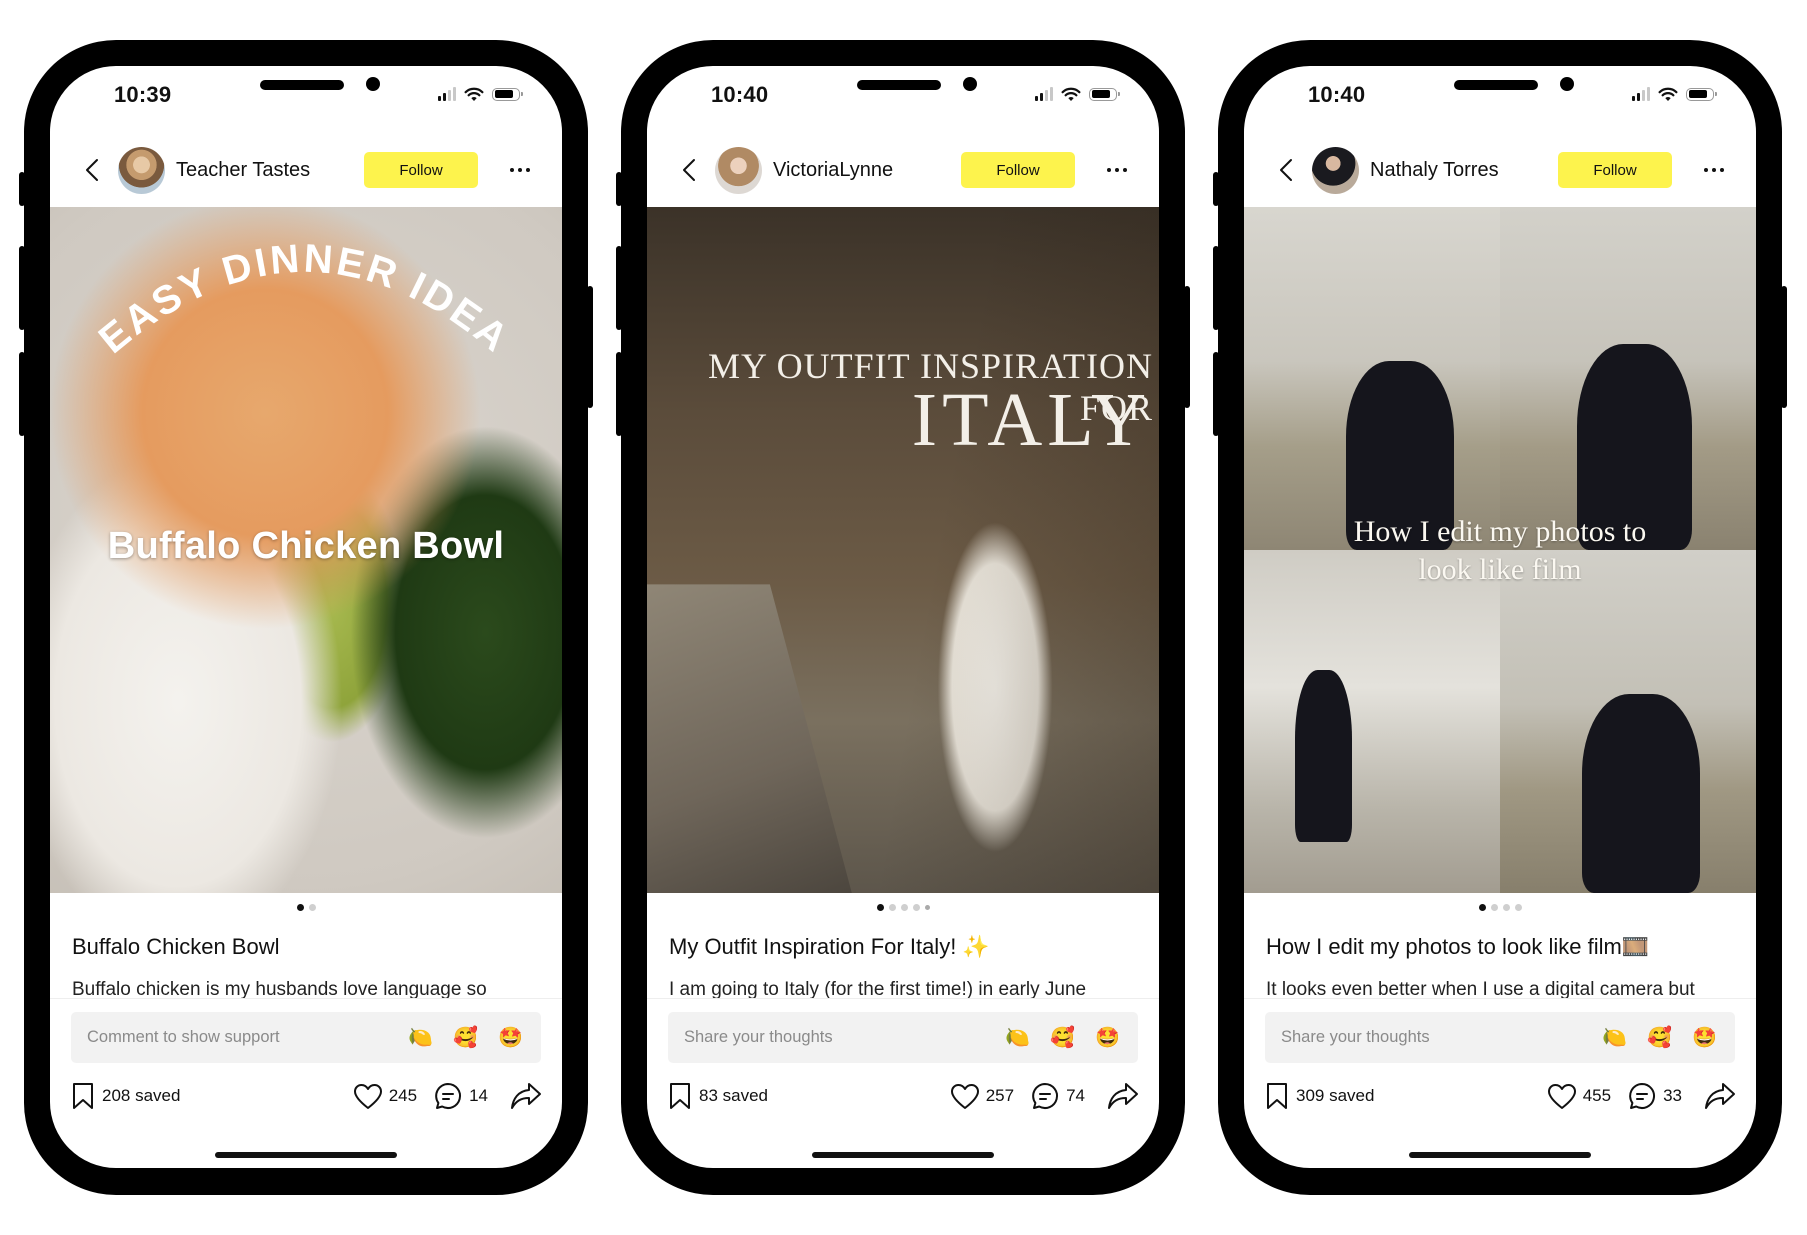 The width and height of the screenshot is (1807, 1235). Describe the element at coordinates (982, 1096) in the screenshot. I see `like-button: 257` at that location.